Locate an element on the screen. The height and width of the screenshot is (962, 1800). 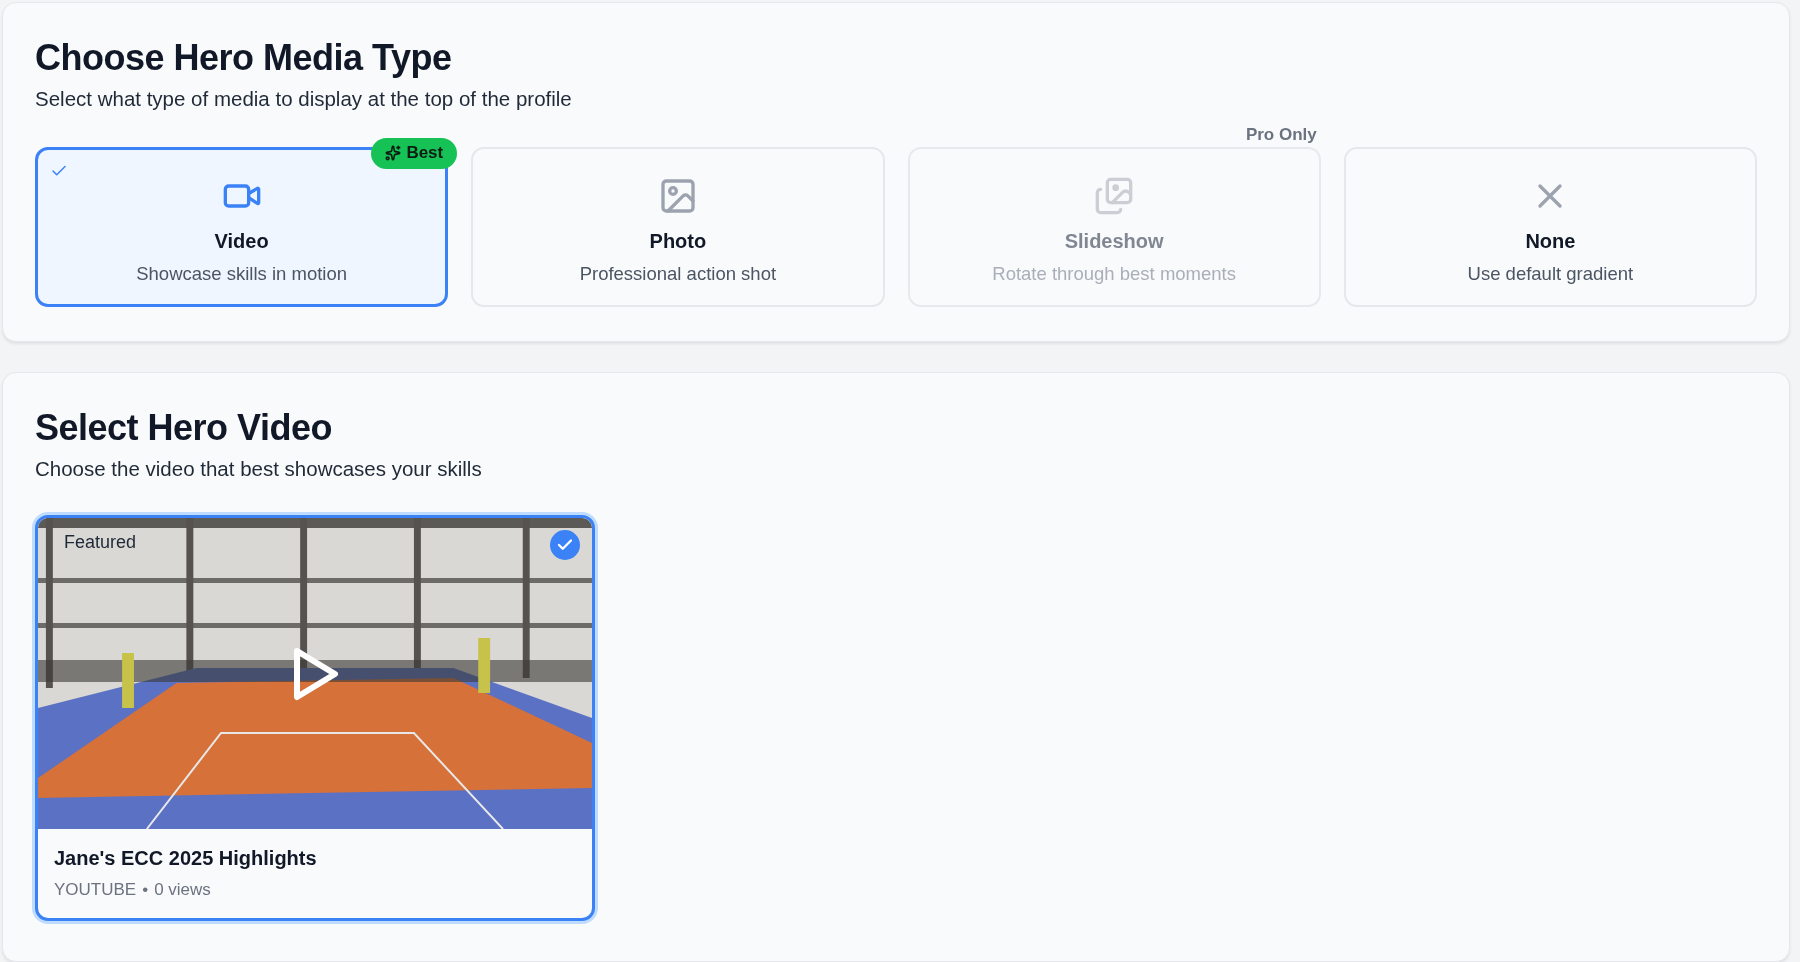
sparkles-icon is located at coordinates (393, 153).